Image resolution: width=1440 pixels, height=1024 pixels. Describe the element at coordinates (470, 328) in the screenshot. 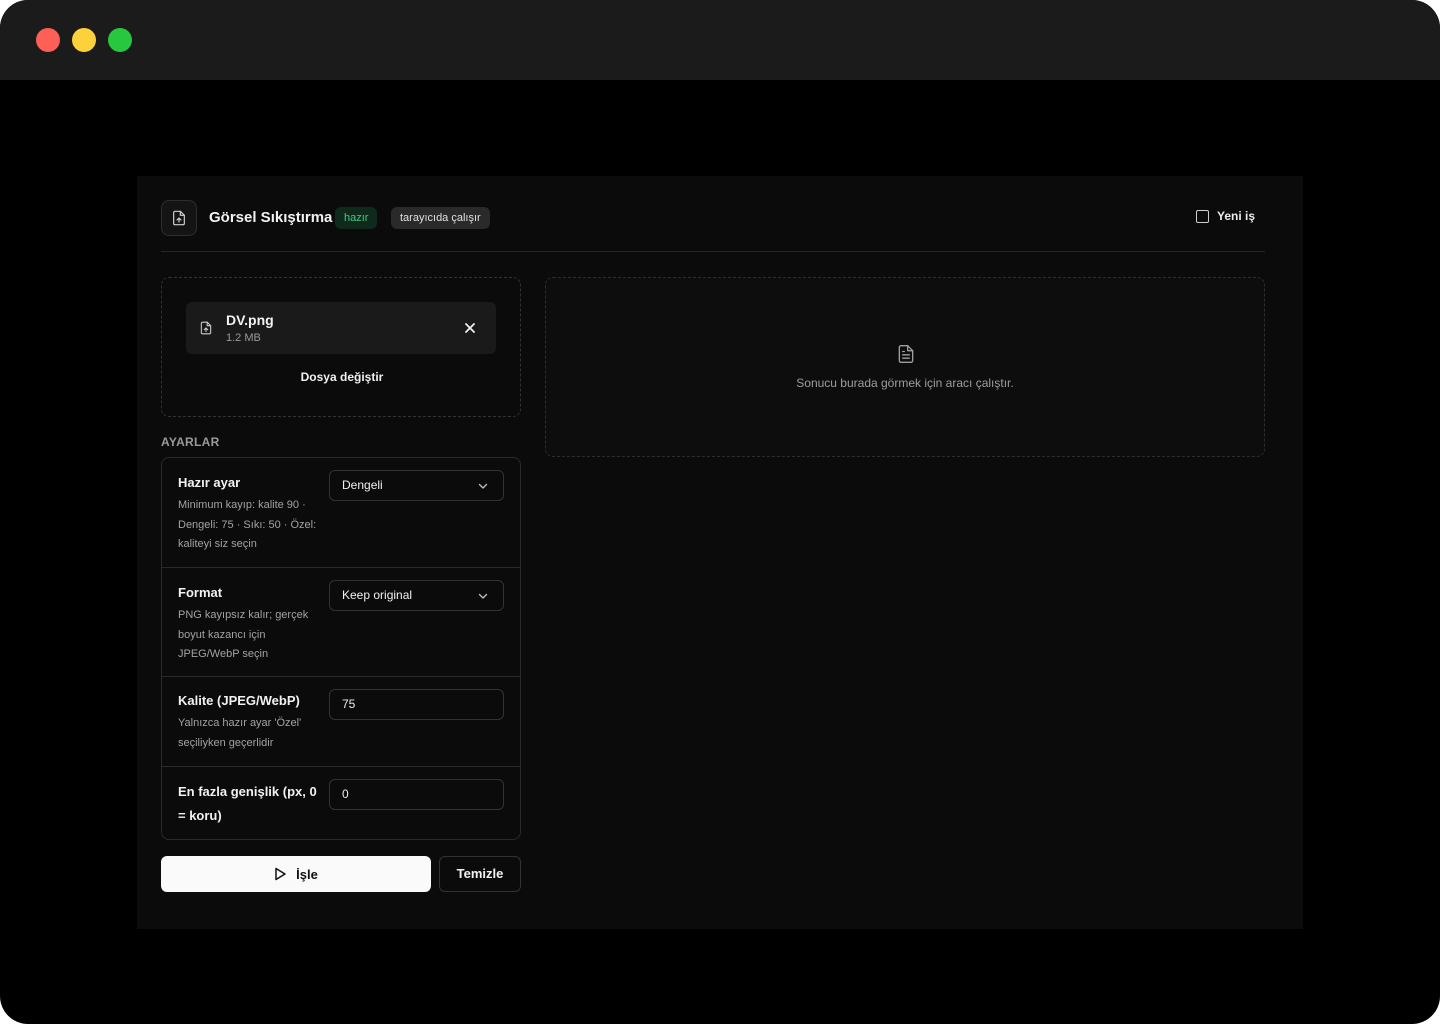

I see `close-icon` at that location.